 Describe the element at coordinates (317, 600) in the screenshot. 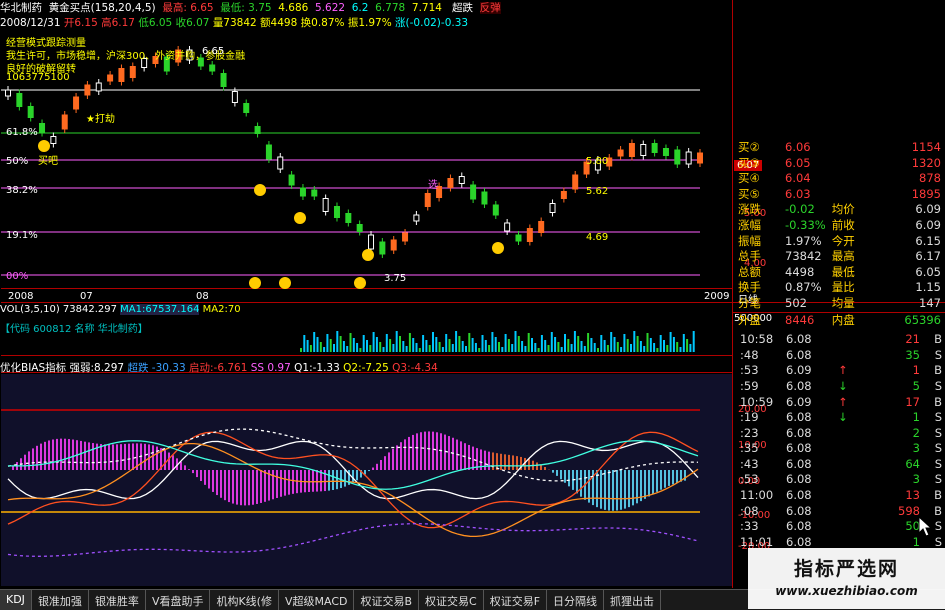

I see `indicator-tab: V超级MACD` at that location.